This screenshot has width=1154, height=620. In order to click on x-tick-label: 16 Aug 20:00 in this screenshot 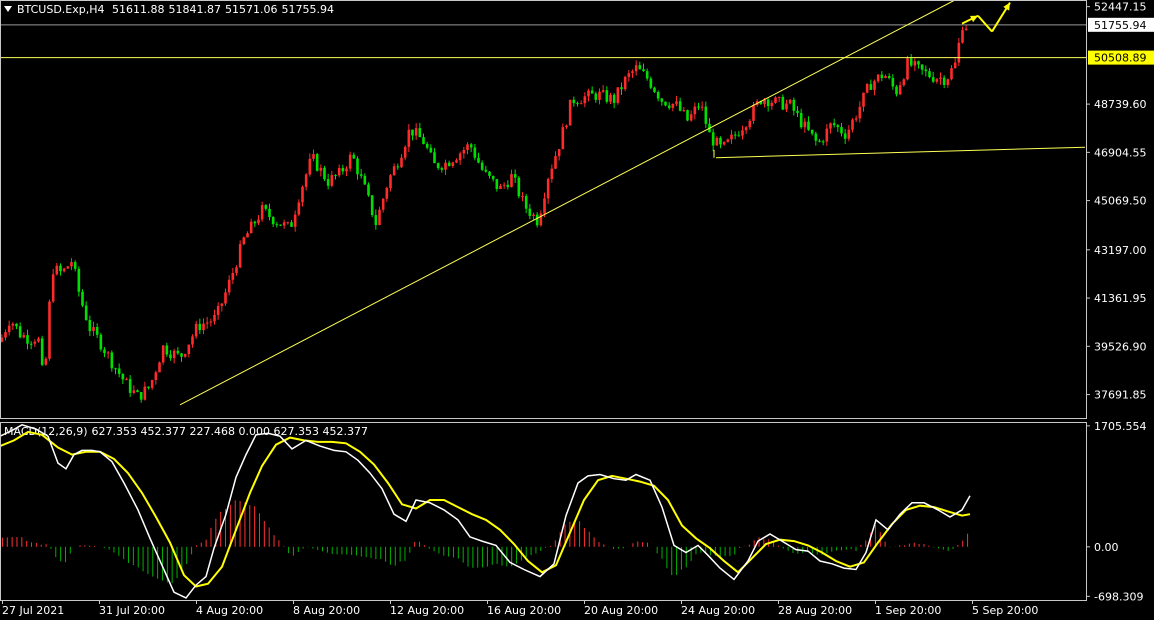, I will do `click(524, 610)`.